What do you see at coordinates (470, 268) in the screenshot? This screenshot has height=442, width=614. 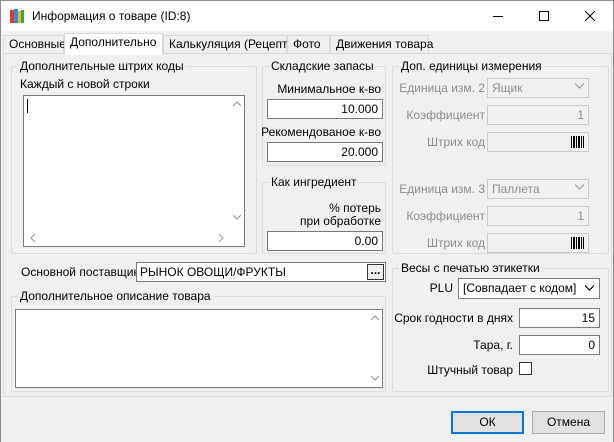 I see `scales-group-label: Весы с печатью этикетки` at bounding box center [470, 268].